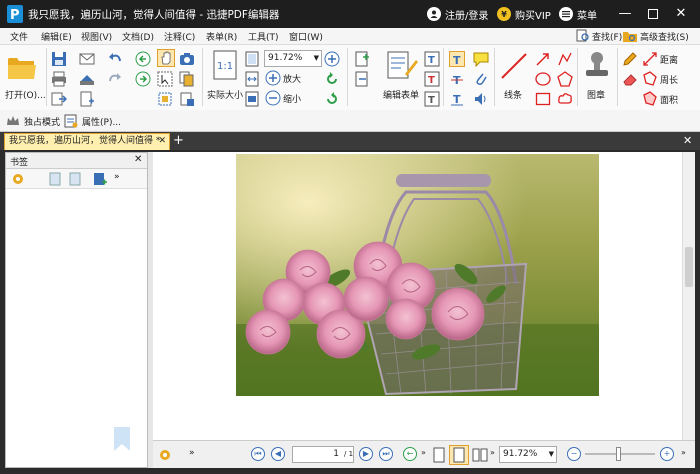 This screenshot has width=700, height=474. What do you see at coordinates (423, 452) in the screenshot?
I see `history-dropdown-icon: »` at bounding box center [423, 452].